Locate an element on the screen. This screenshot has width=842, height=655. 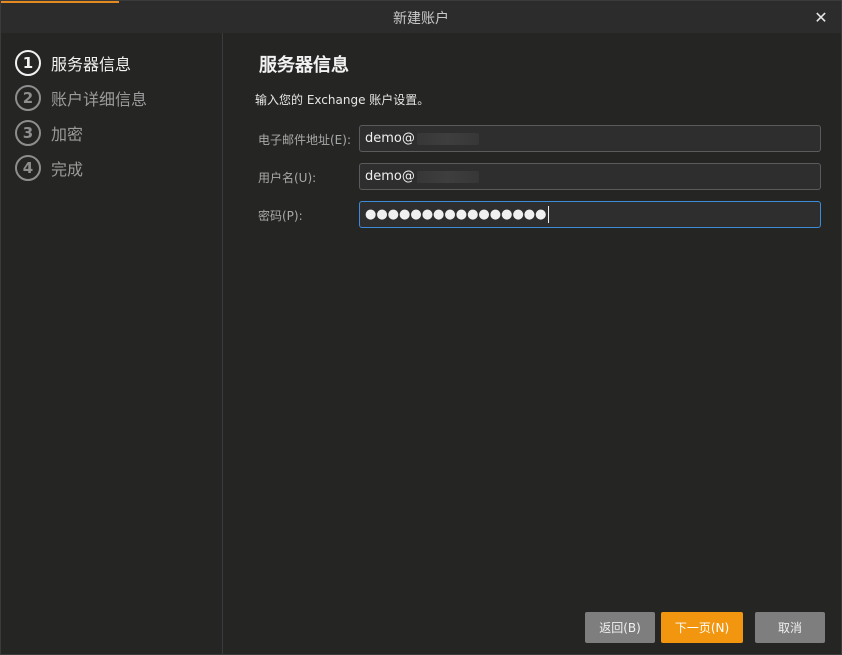
step-label: 完成 is located at coordinates (67, 169).